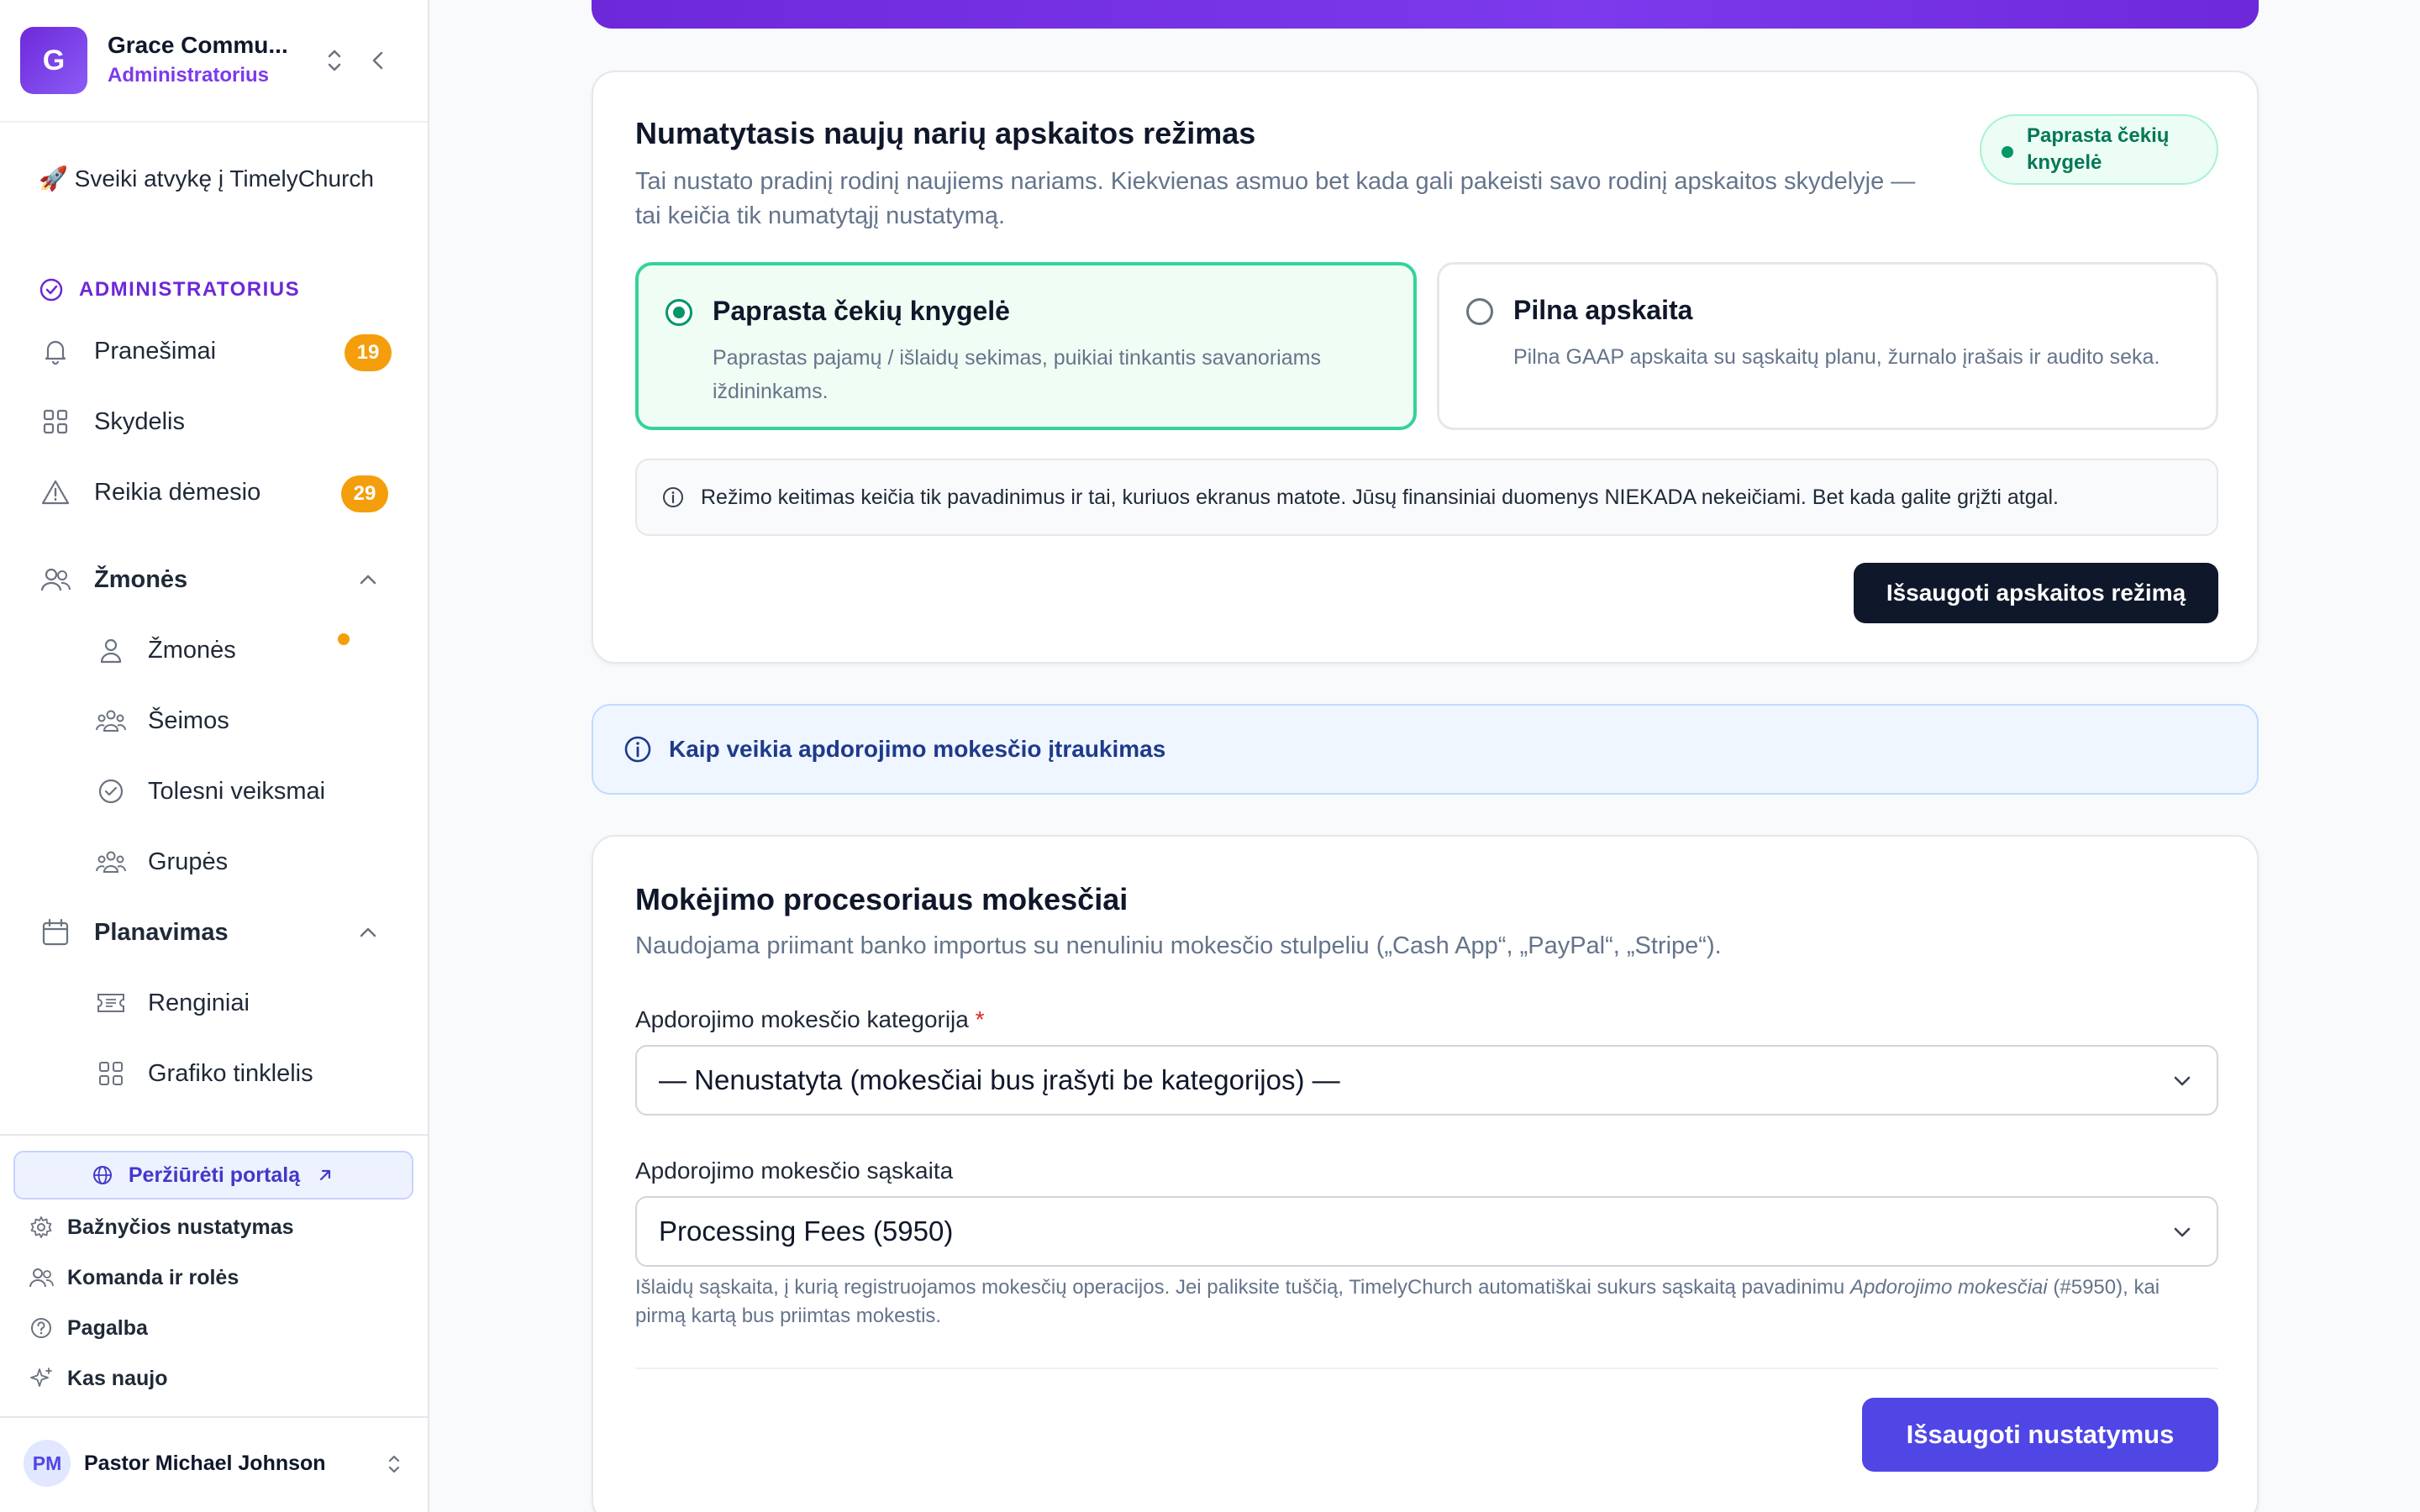  Describe the element at coordinates (214, 61) in the screenshot. I see `org-switcher: G Grace Commu... Administratorius` at that location.